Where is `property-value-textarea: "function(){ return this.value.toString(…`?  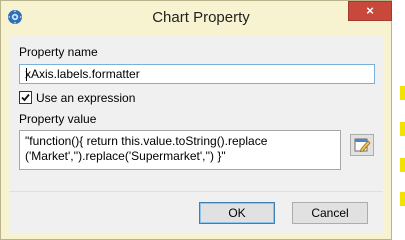 property-value-textarea: "function(){ return this.value.toString(… is located at coordinates (180, 150).